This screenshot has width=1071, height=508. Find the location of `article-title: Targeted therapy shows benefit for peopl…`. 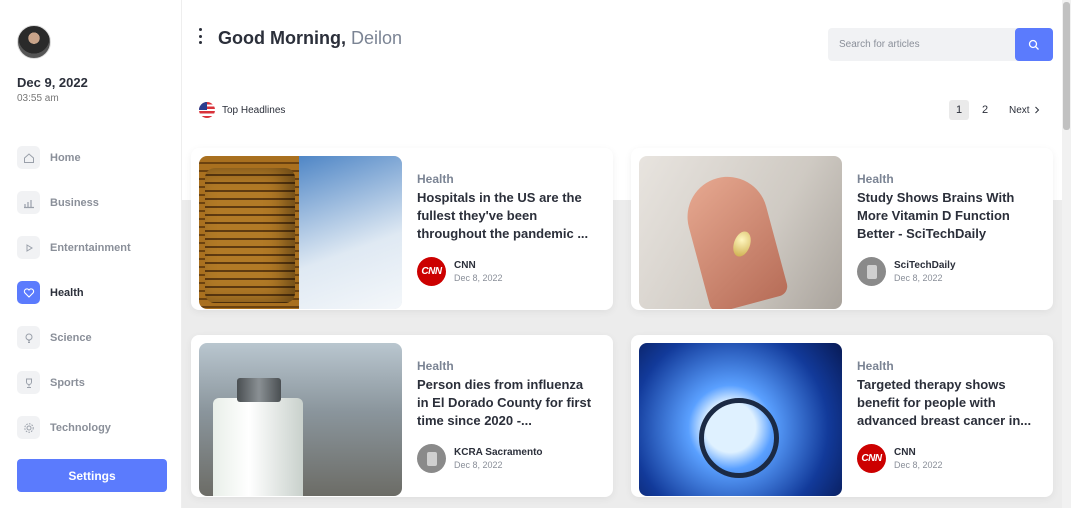

article-title: Targeted therapy shows benefit for peopl… is located at coordinates (947, 403).